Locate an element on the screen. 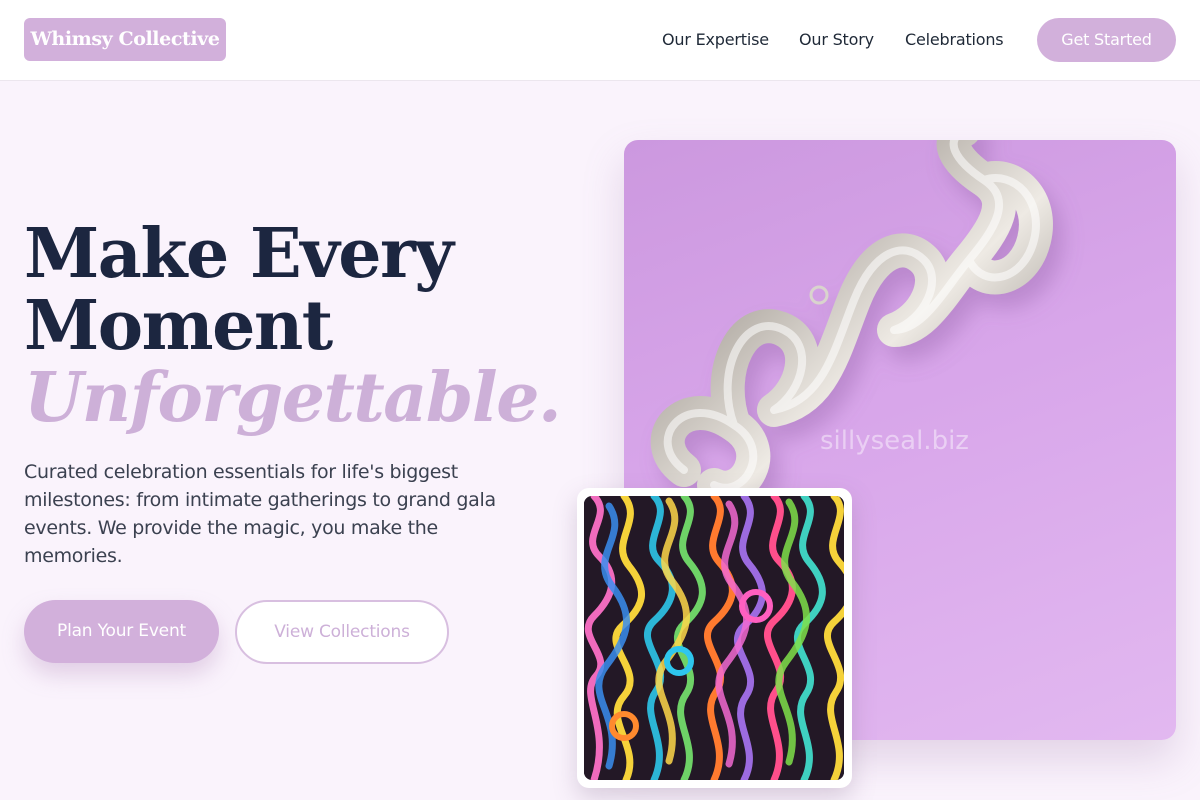 The height and width of the screenshot is (800, 1200). nav-link-our-story: Our Story is located at coordinates (836, 40).